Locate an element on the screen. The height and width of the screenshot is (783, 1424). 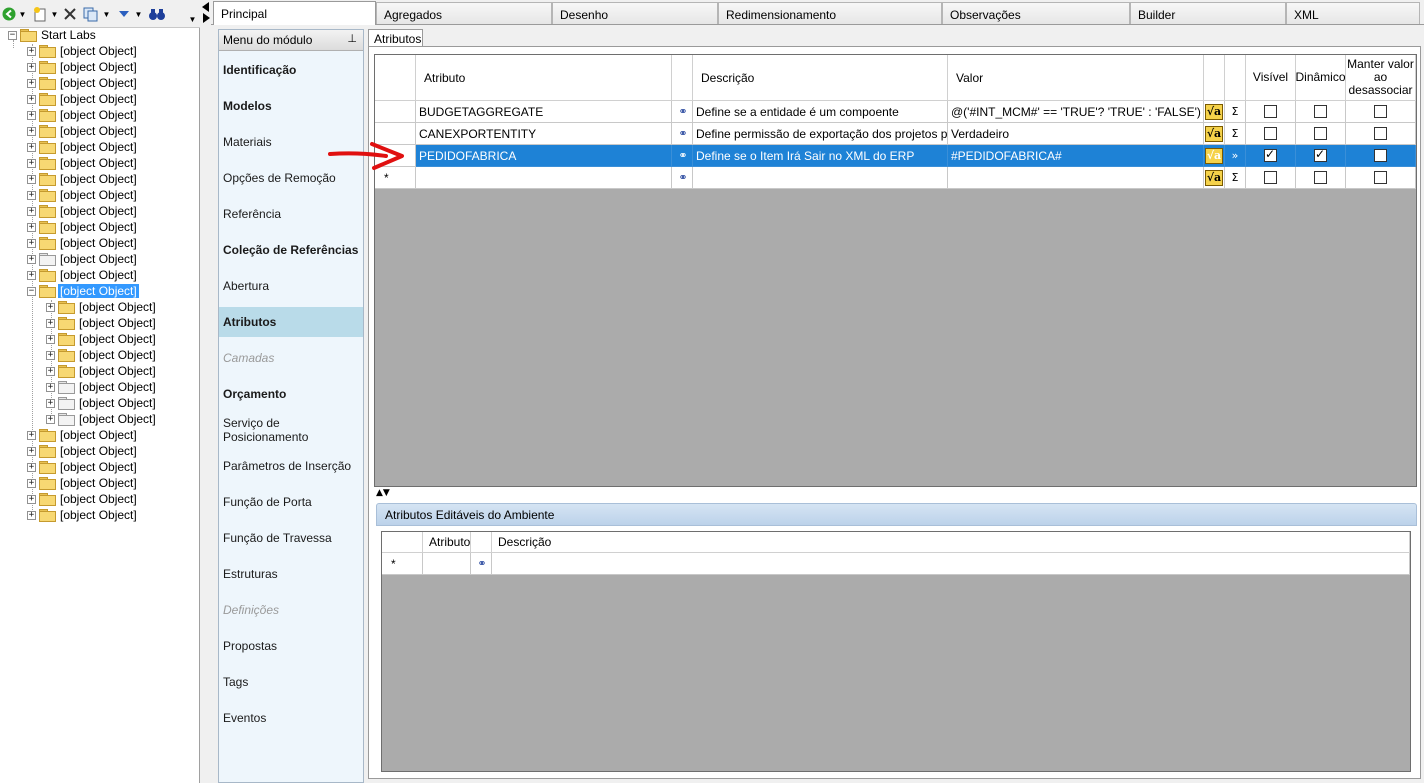
grid-cell-value is located at coordinates (1076, 178).